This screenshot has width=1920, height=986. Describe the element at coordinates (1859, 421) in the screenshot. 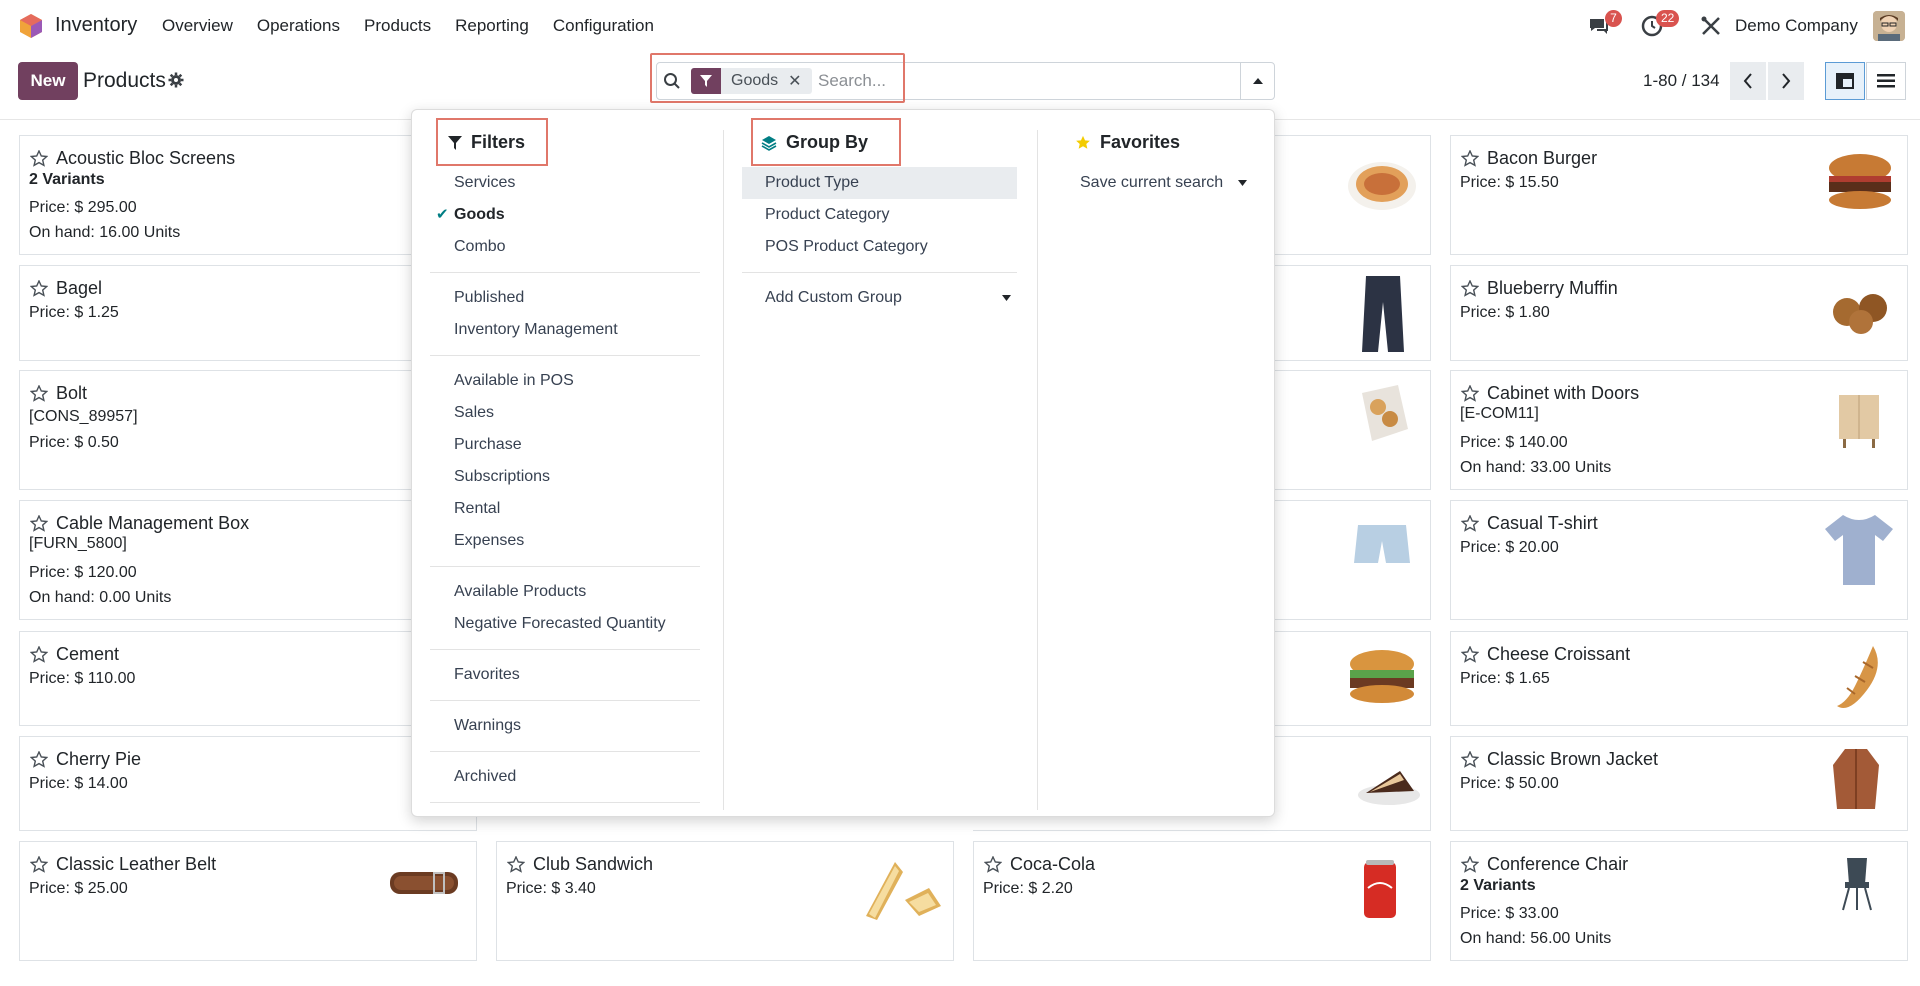

I see `cabinet-image` at that location.